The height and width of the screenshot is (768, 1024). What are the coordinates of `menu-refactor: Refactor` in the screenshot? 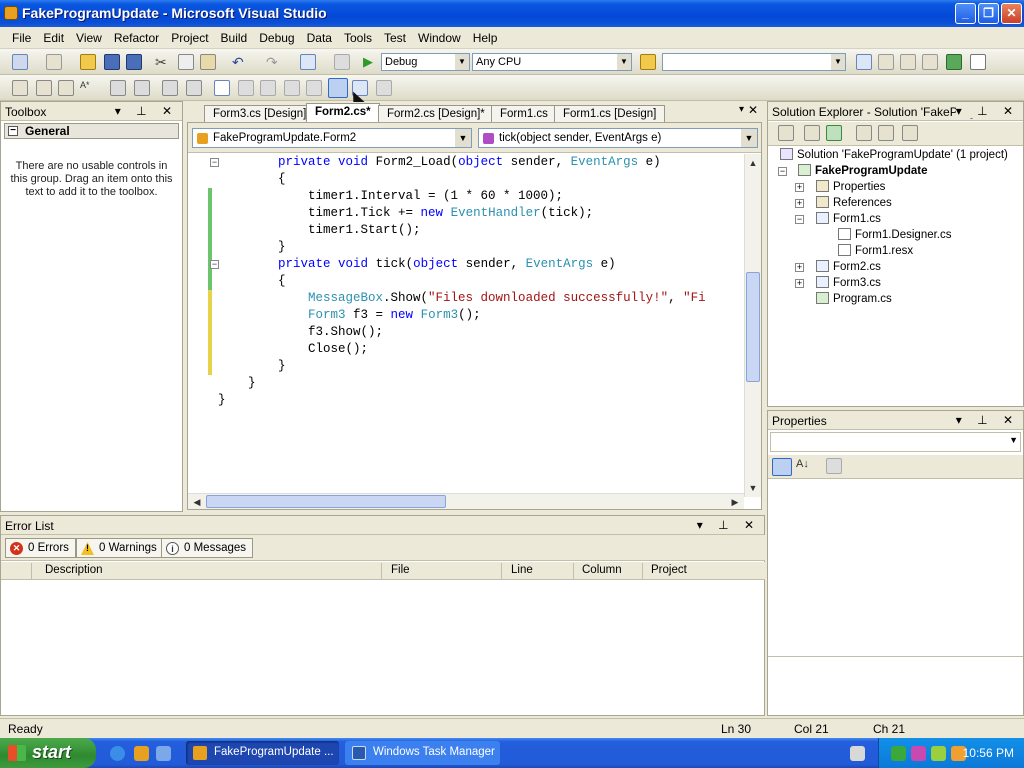 It's located at (136, 36).